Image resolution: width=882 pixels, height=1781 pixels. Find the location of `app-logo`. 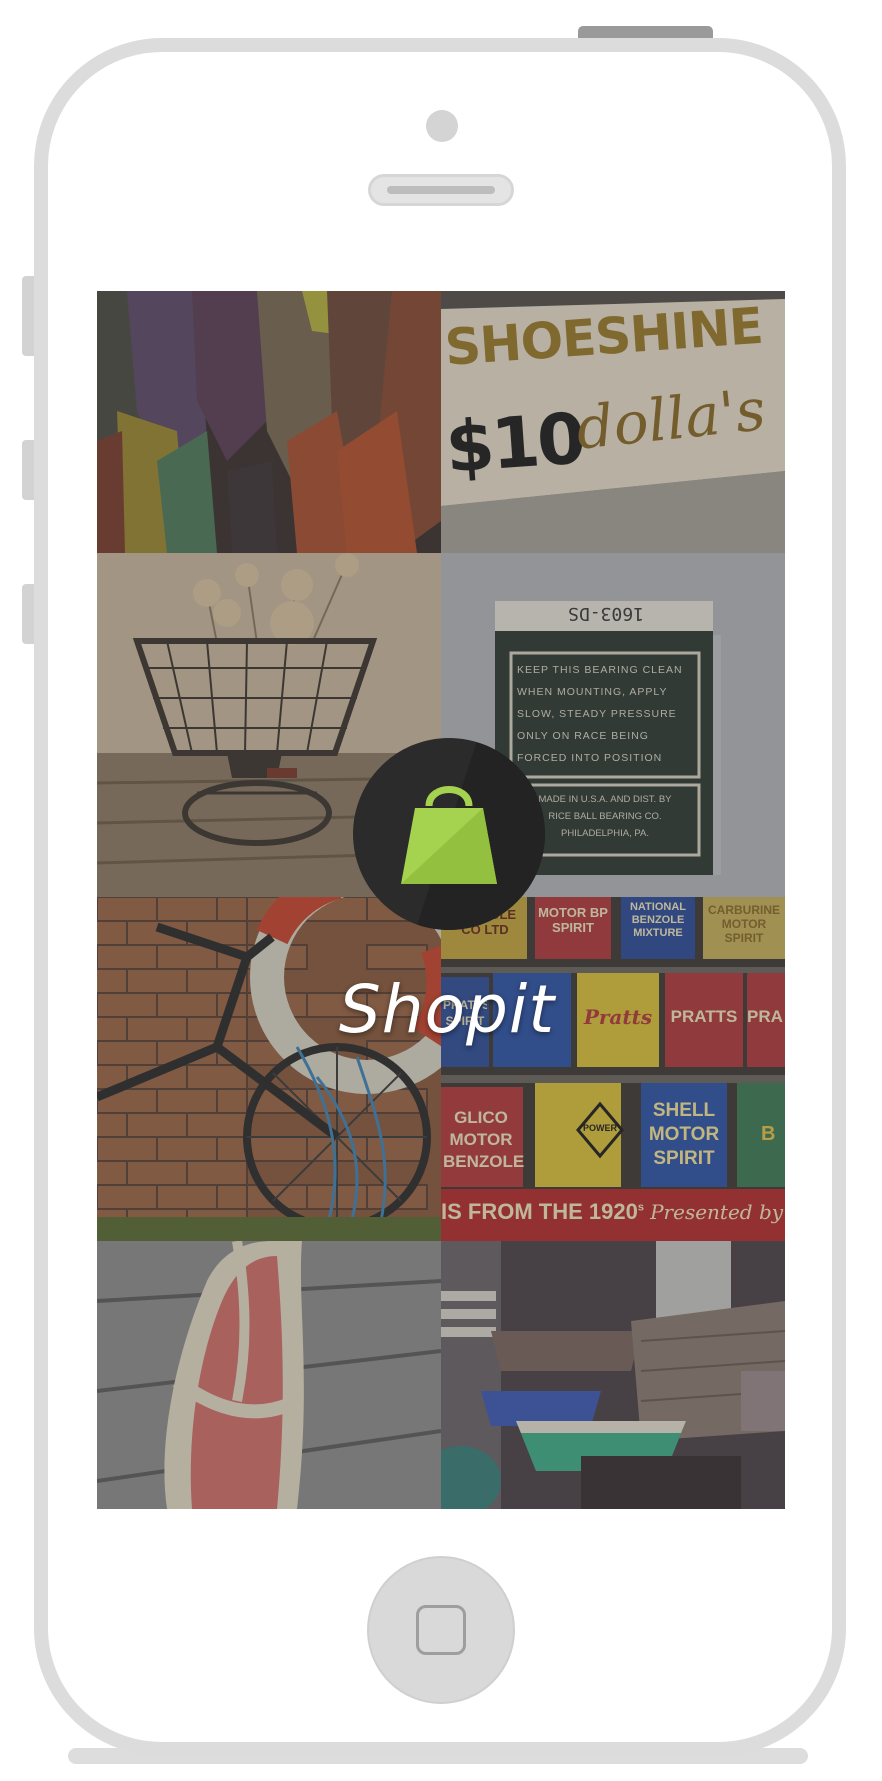

app-logo is located at coordinates (449, 834).